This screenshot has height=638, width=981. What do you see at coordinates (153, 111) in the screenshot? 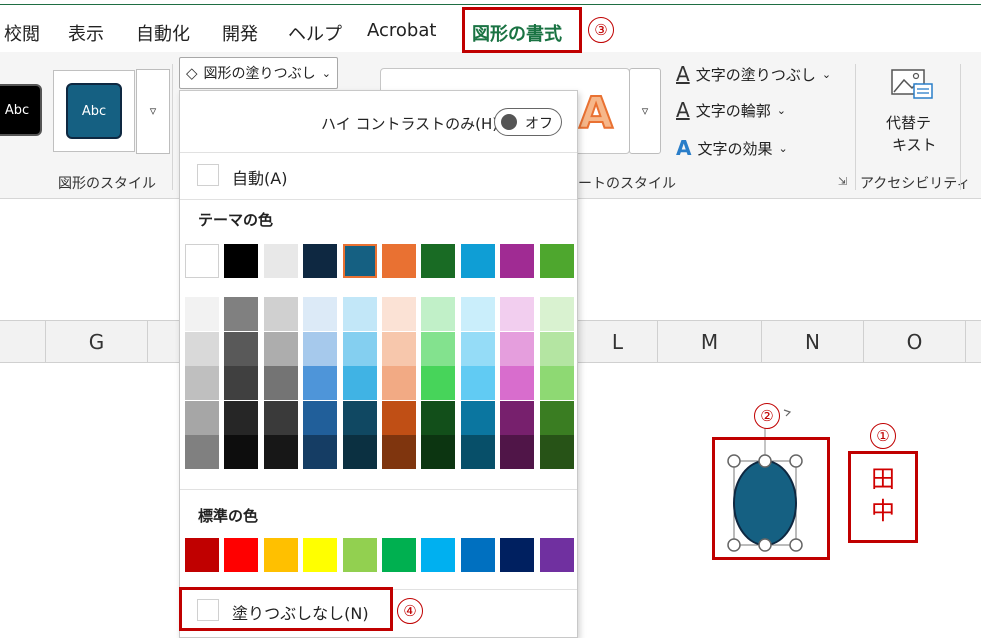
I see `shape-styles-more-button: ▿` at bounding box center [153, 111].